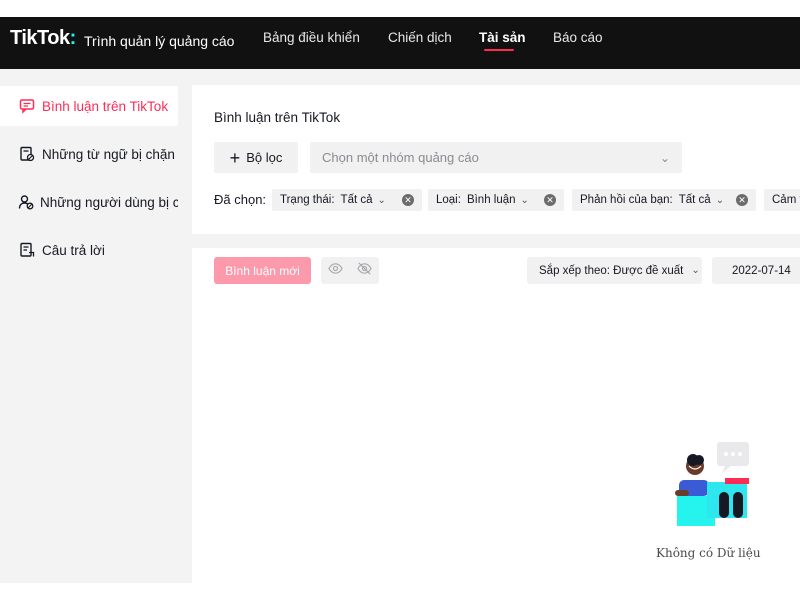  What do you see at coordinates (502, 37) in the screenshot?
I see `nav-assets: Tài sản` at bounding box center [502, 37].